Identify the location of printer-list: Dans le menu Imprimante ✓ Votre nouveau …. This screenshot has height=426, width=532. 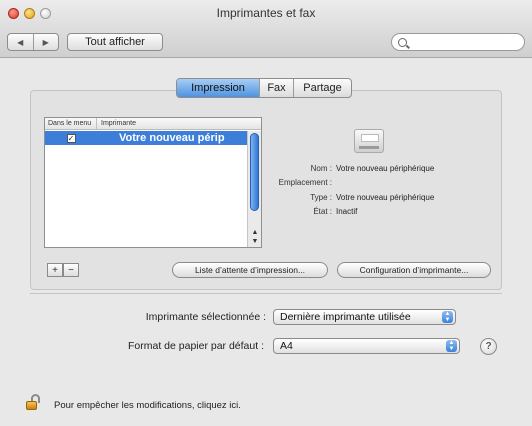
(153, 182).